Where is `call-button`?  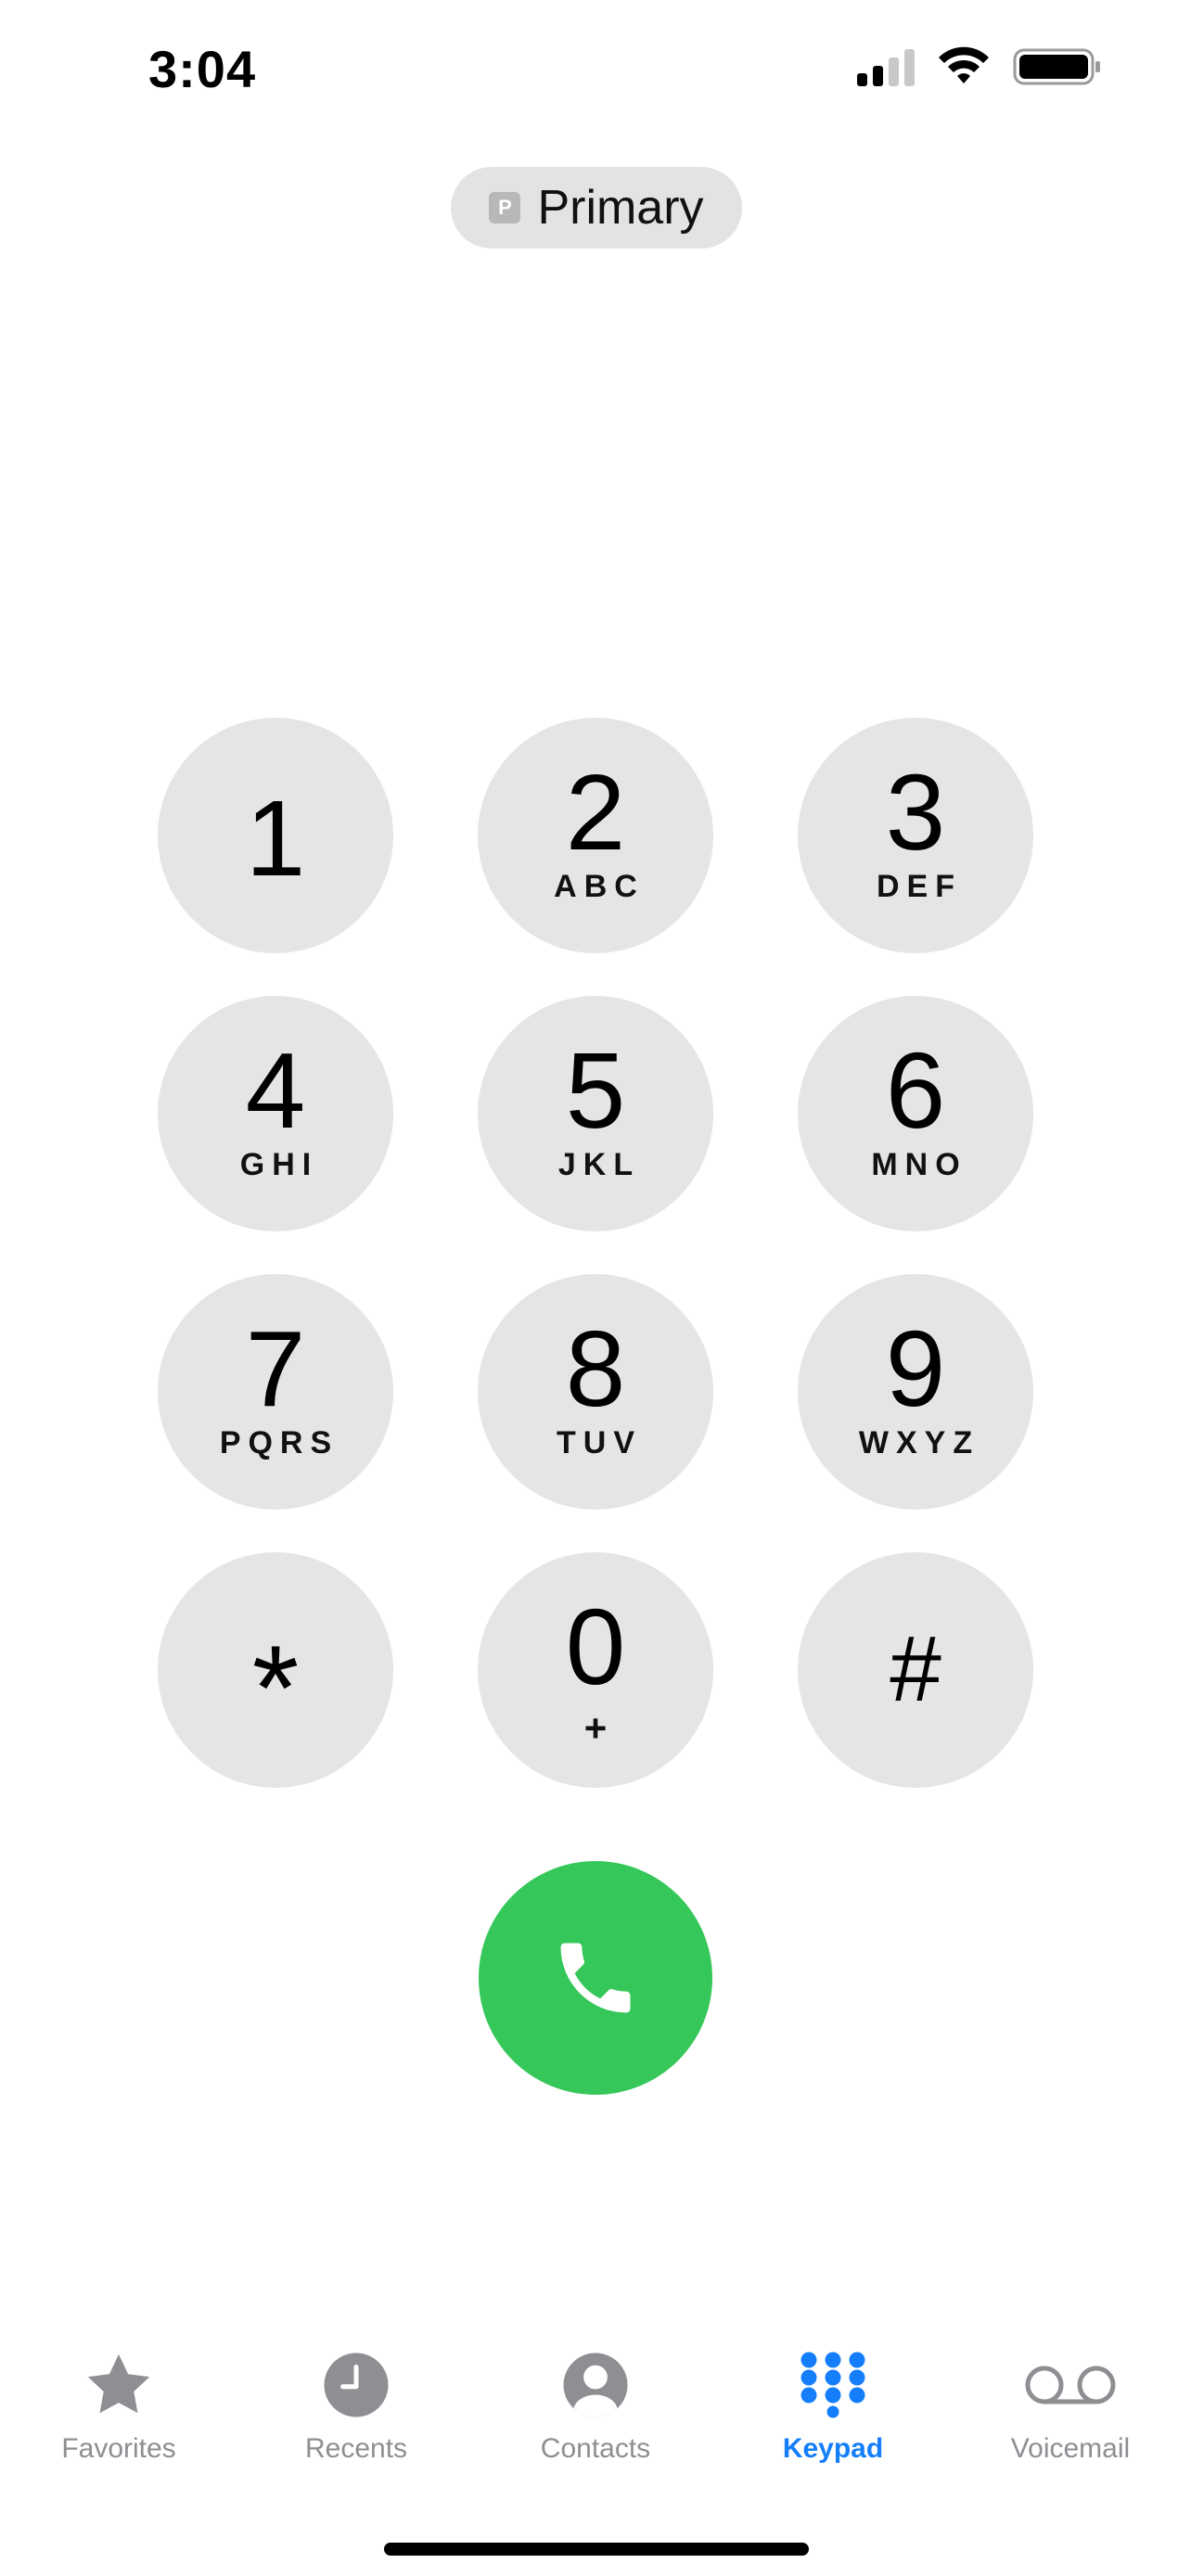
call-button is located at coordinates (595, 1978).